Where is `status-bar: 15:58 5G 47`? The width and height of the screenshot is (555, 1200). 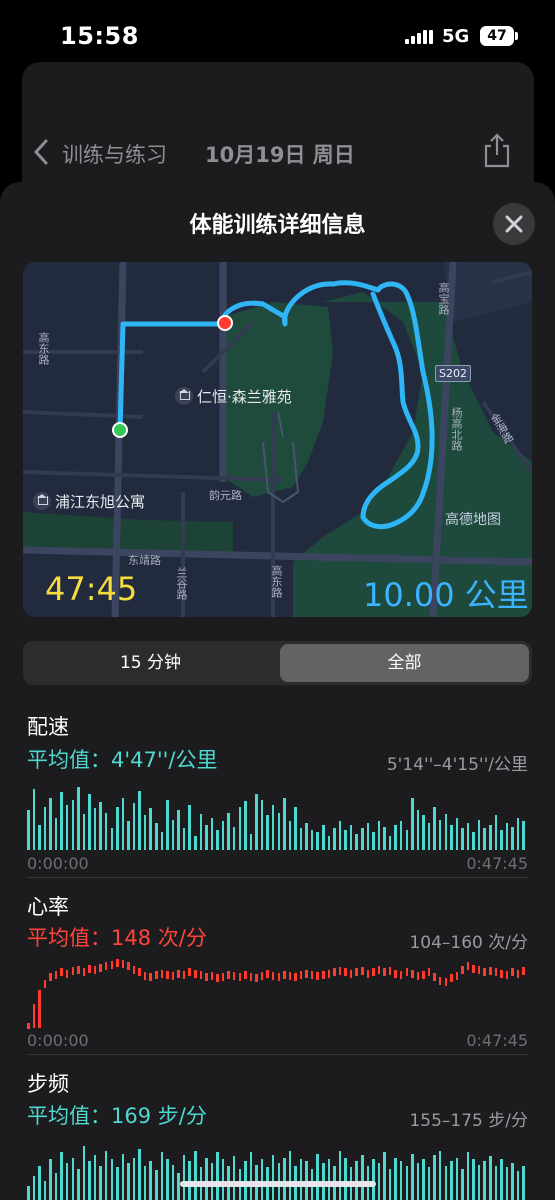 status-bar: 15:58 5G 47 is located at coordinates (277, 30).